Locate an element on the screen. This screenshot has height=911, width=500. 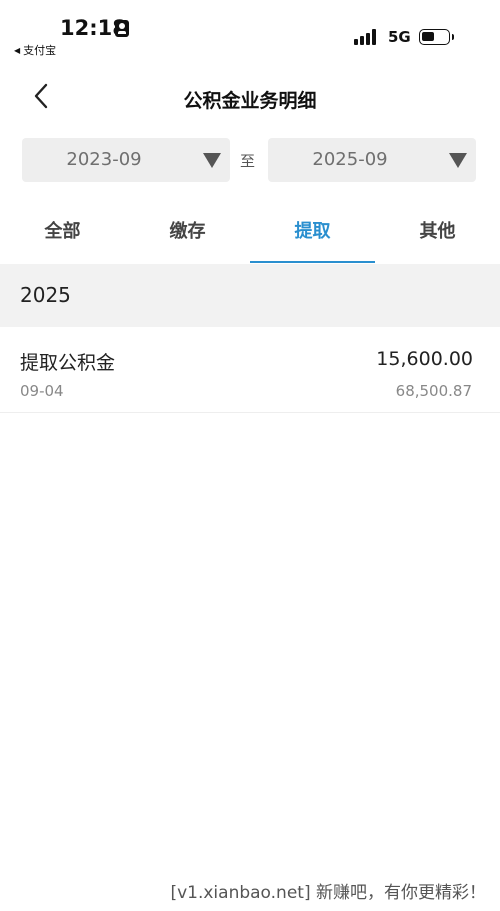
tab-label: 缴存 is located at coordinates (187, 231).